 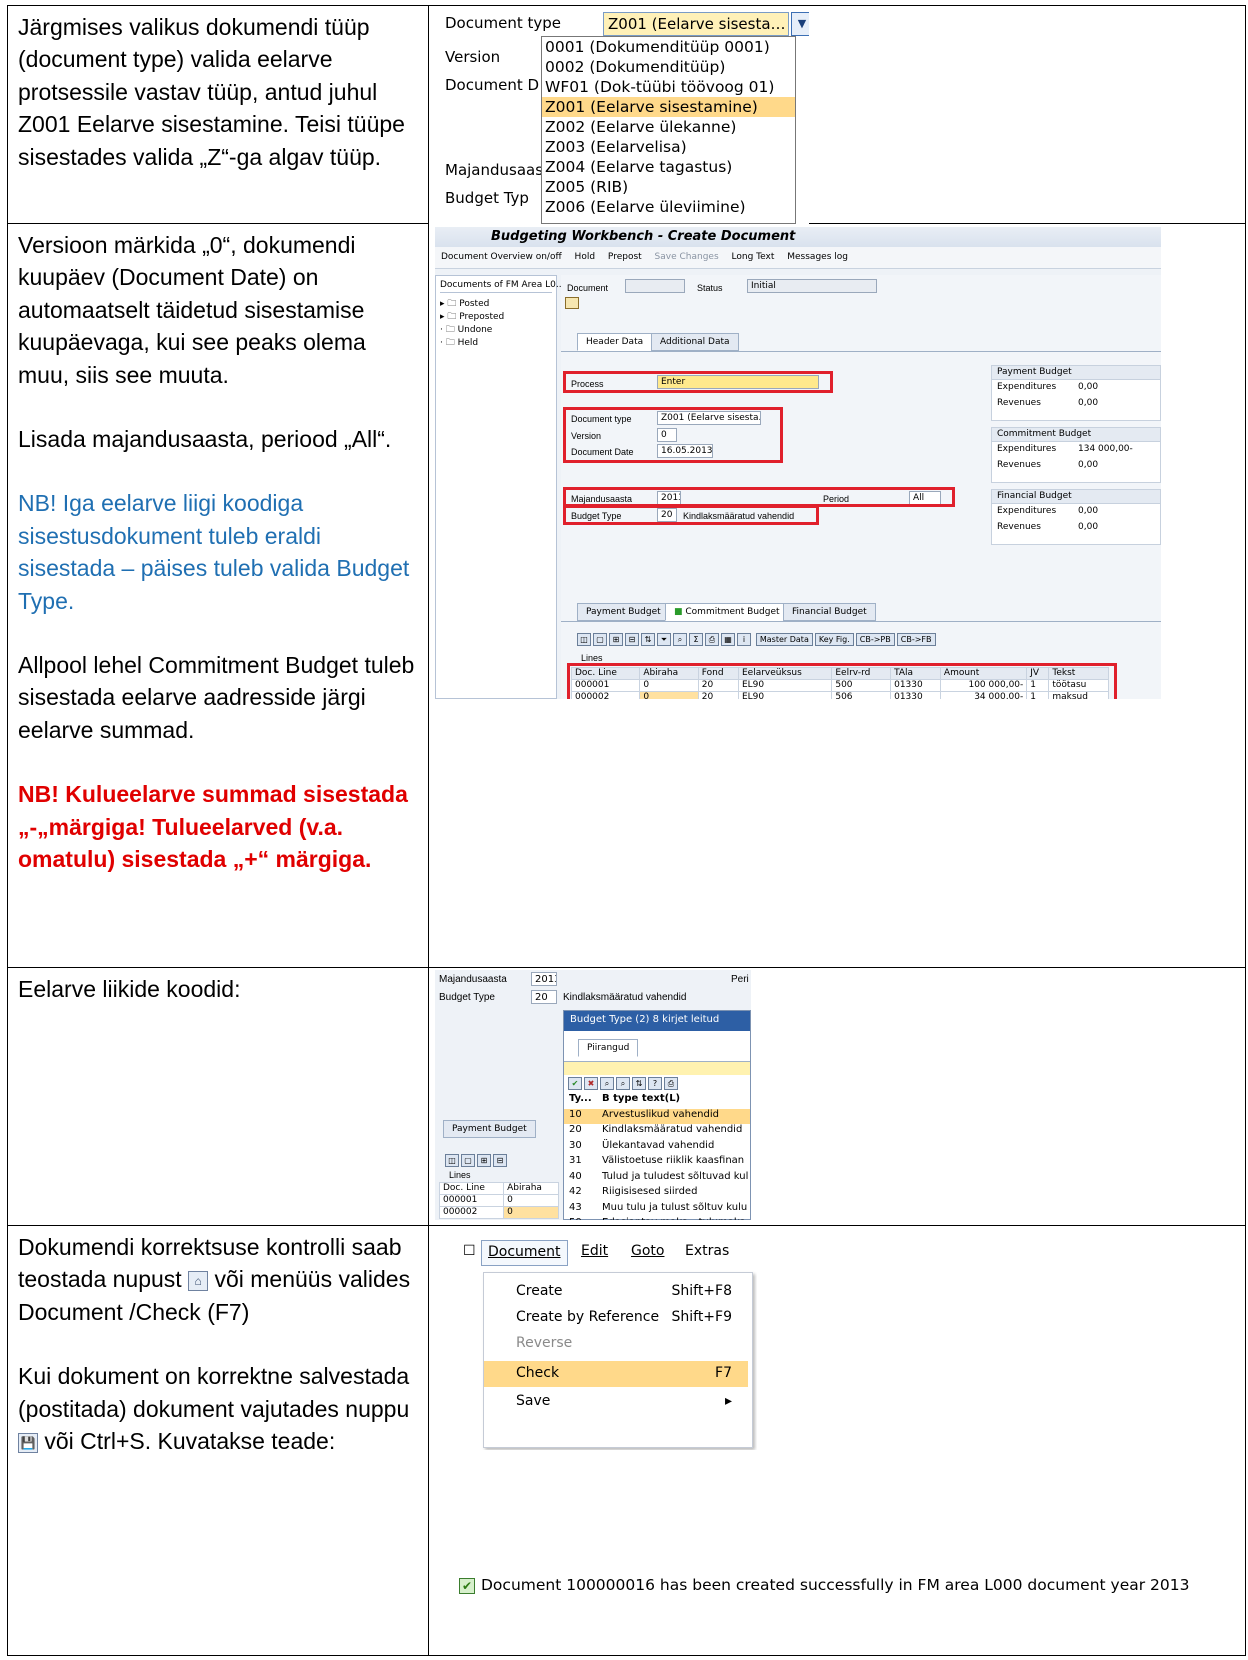 I want to click on fiscal-year-field: 2013, so click(x=544, y=979).